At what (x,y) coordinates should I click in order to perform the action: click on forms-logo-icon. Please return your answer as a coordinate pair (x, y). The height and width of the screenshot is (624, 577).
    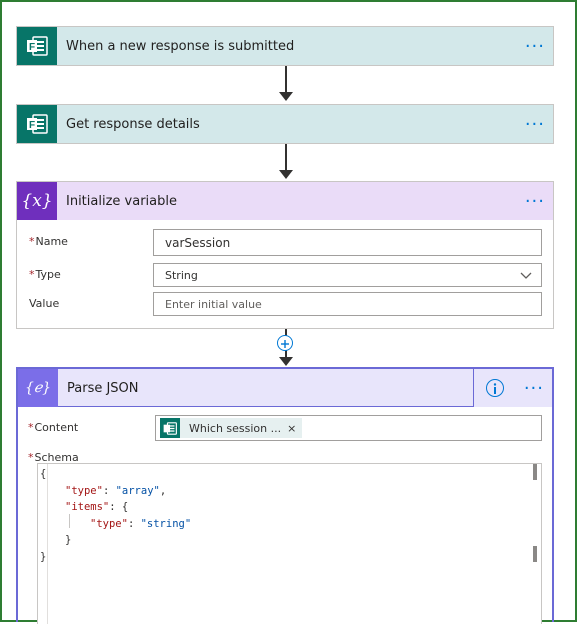
    Looking at the image, I should click on (170, 428).